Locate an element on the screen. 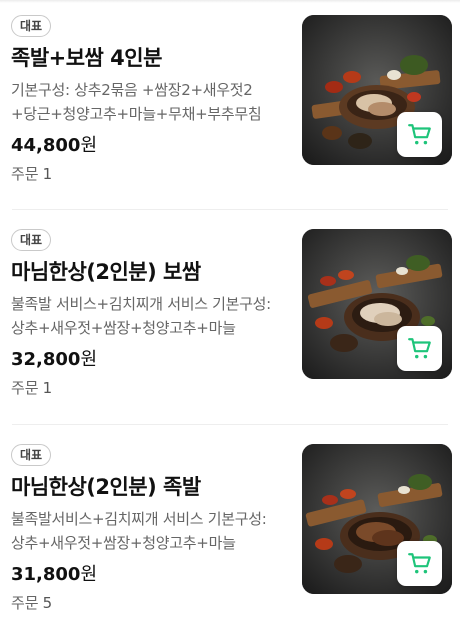 The height and width of the screenshot is (618, 460). menu-item-price: 44,800원 is located at coordinates (54, 144).